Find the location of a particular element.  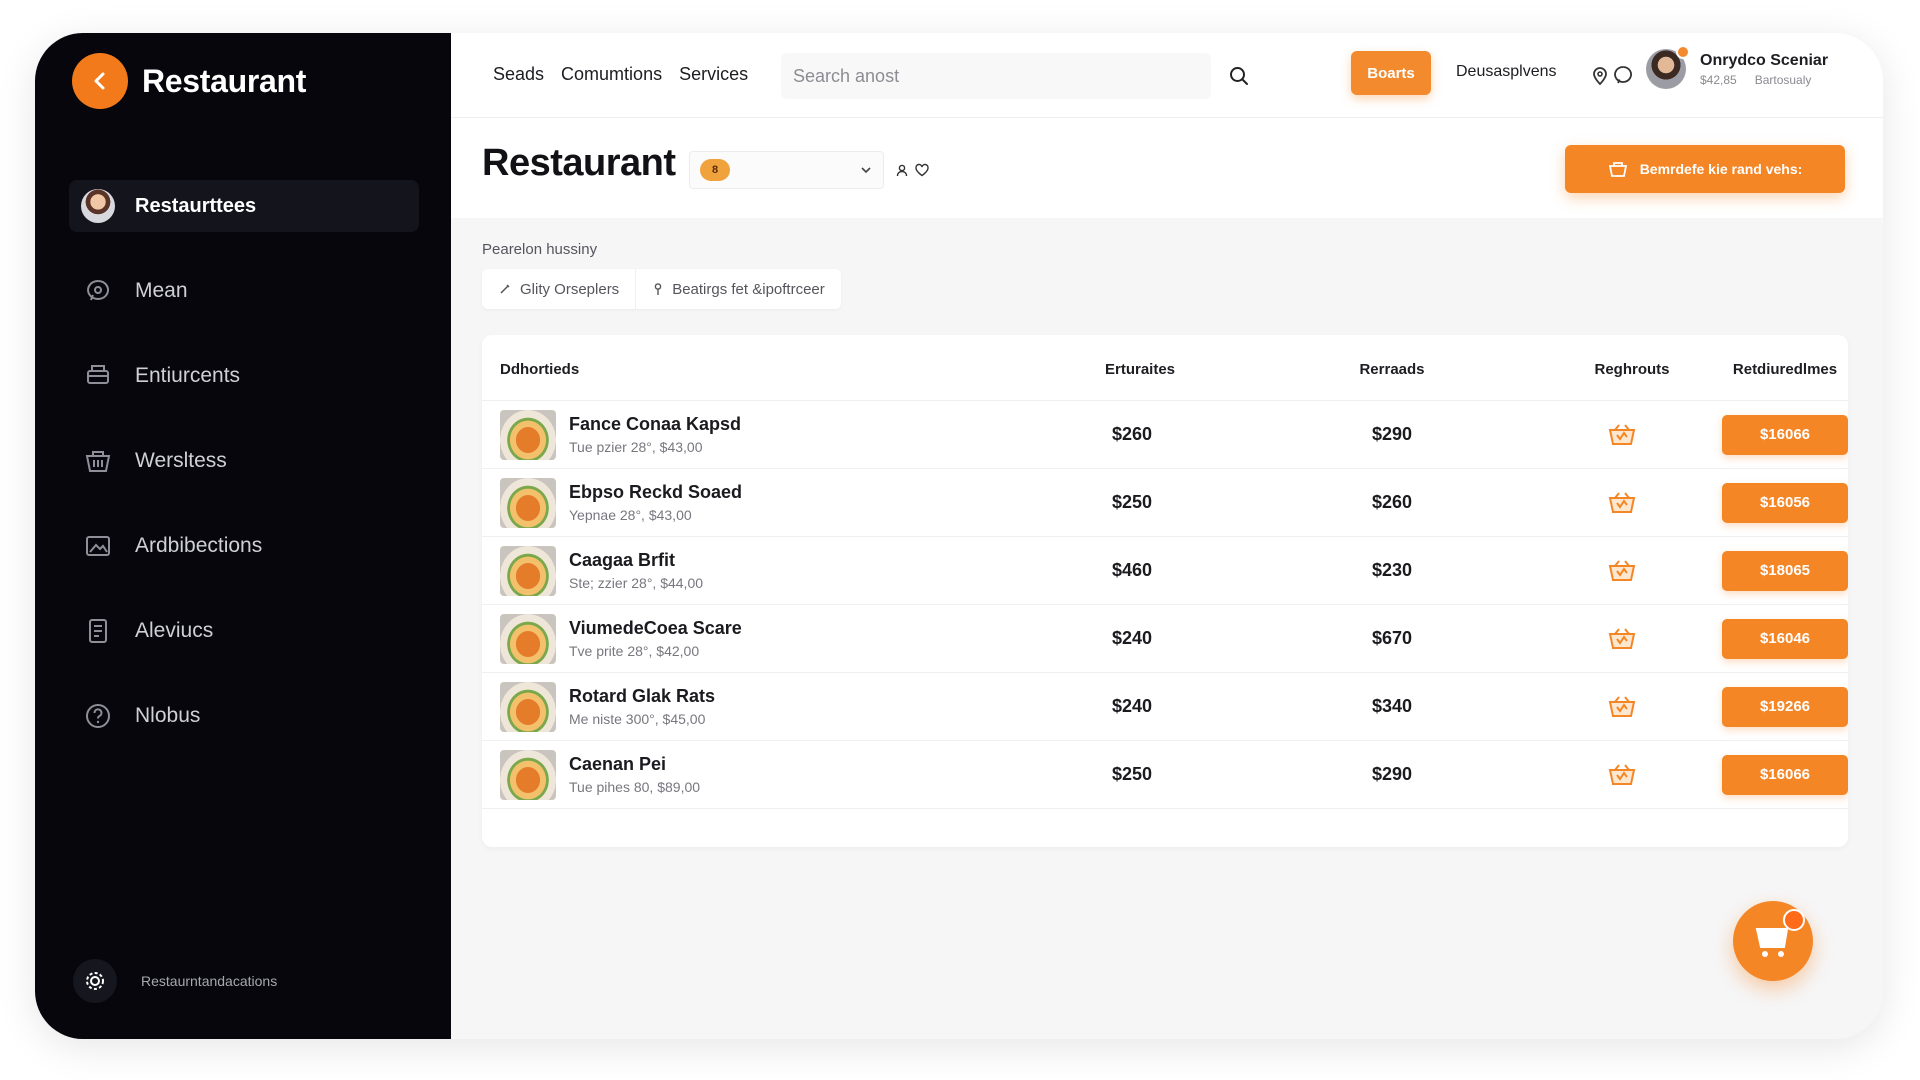

price-cell: $250 is located at coordinates (1132, 774).